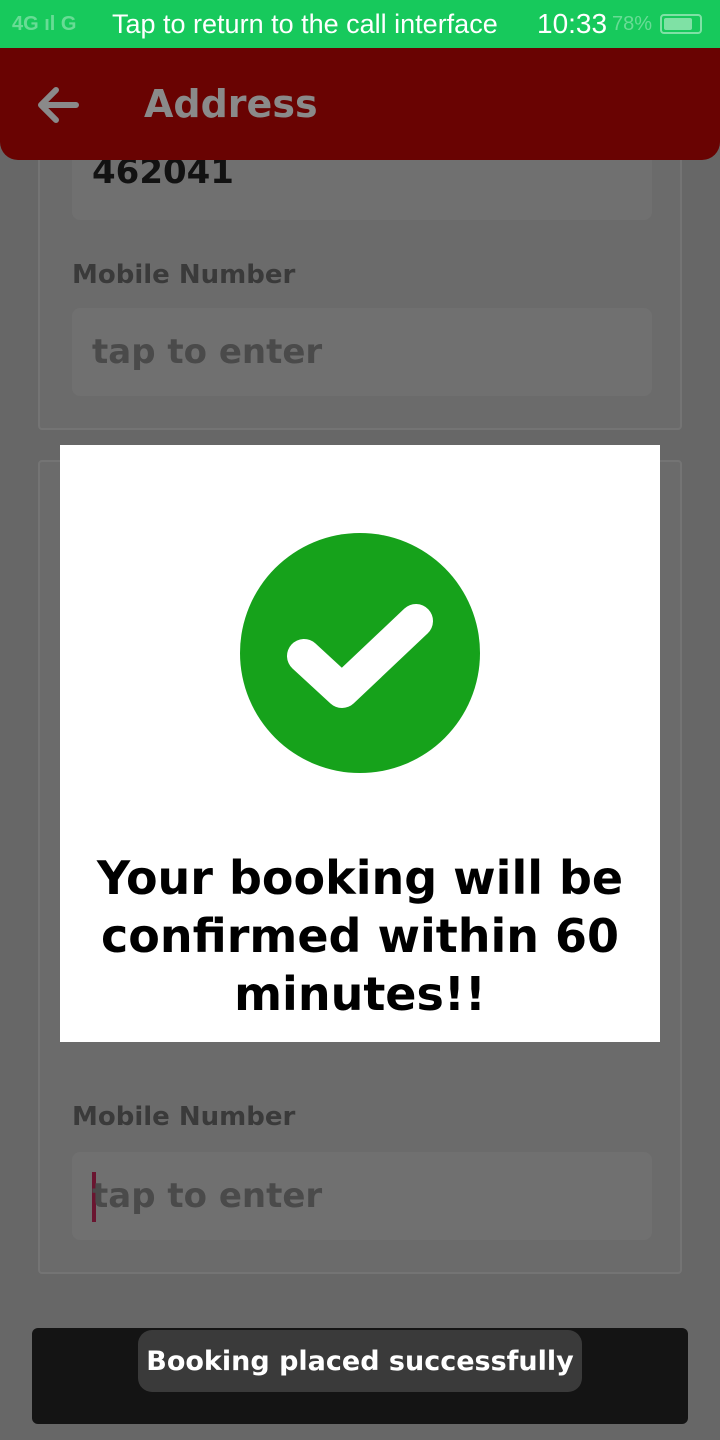 This screenshot has width=720, height=1440. What do you see at coordinates (305, 24) in the screenshot?
I see `return-to-call-banner: Tap to return to the call interface` at bounding box center [305, 24].